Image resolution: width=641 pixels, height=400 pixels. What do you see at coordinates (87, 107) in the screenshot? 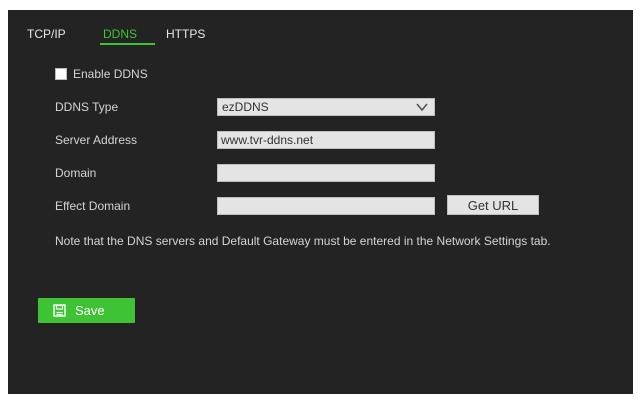
I see `ddns-type-label: DDNS Type` at bounding box center [87, 107].